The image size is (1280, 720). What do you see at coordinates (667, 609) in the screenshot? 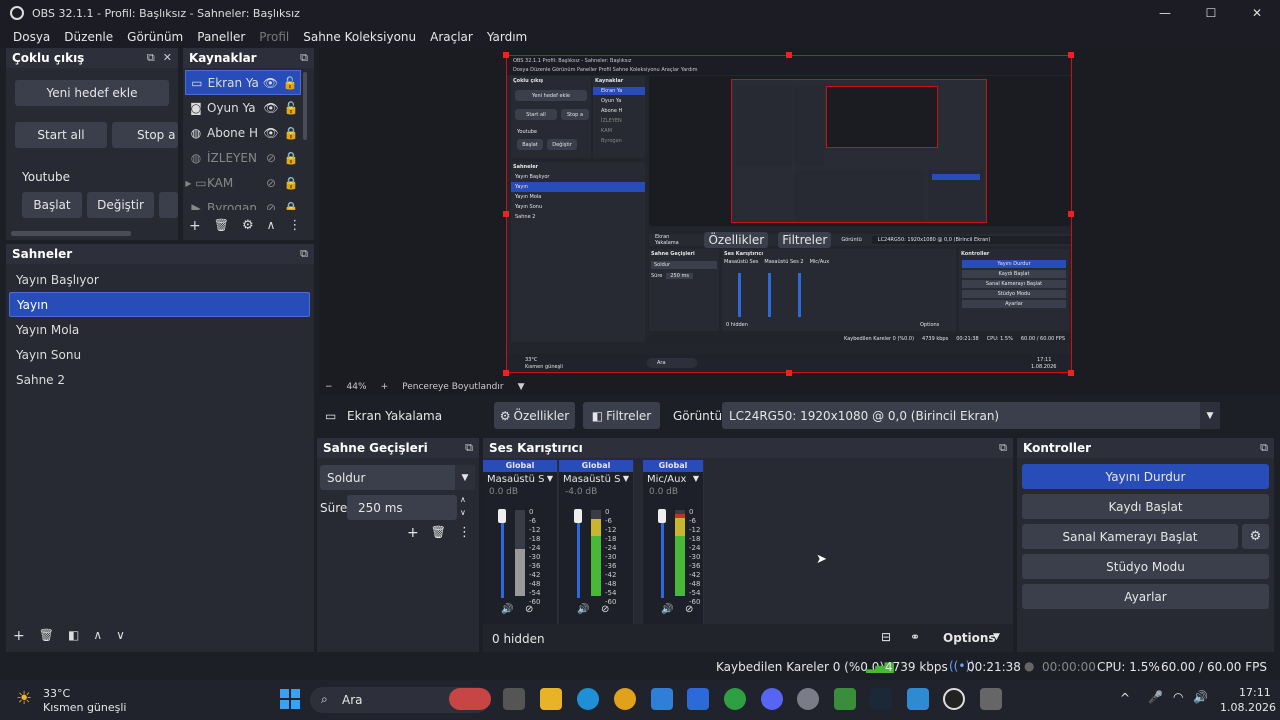
I see `speaker-icon: 🔊` at bounding box center [667, 609].